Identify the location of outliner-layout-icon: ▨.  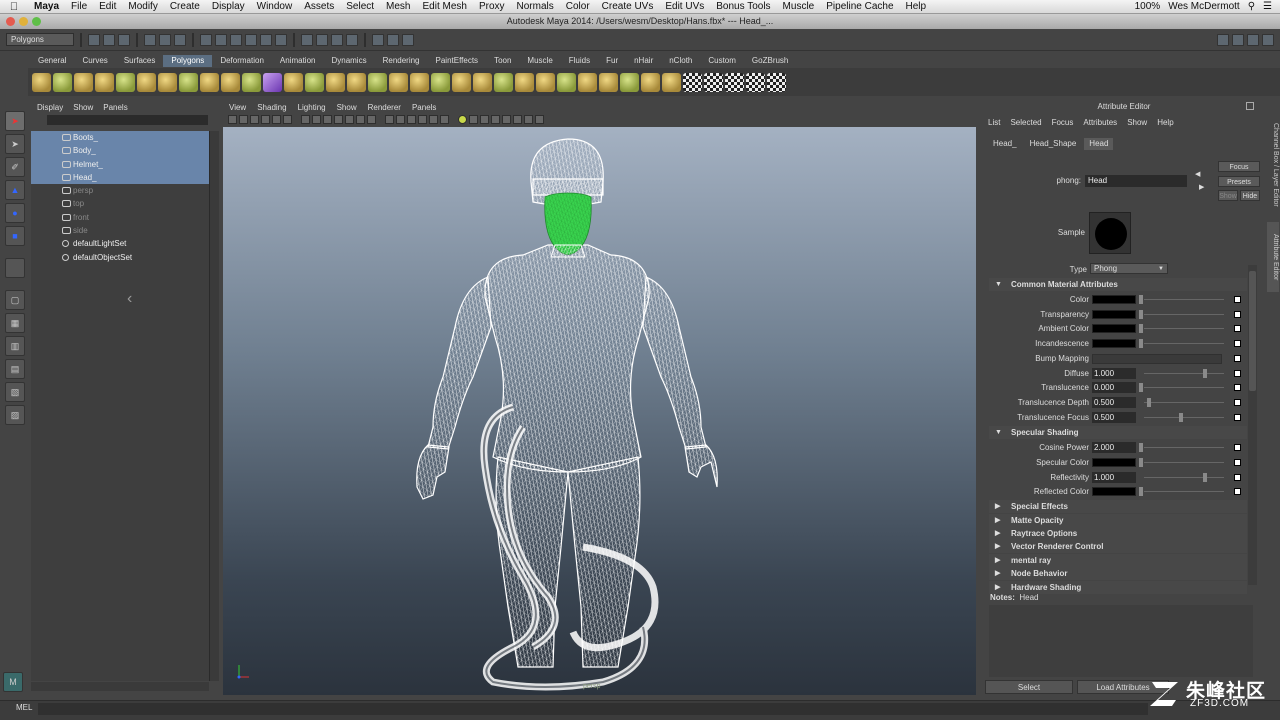
(15, 415).